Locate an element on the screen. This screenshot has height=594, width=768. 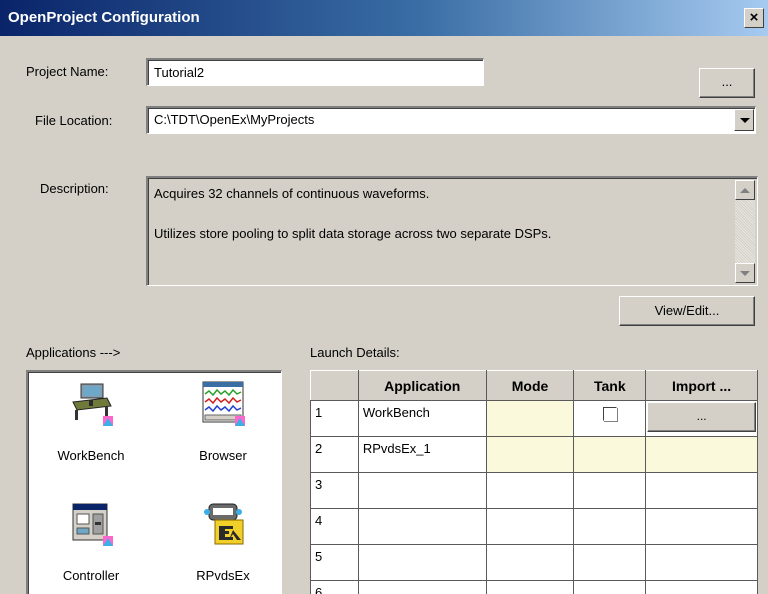
rpvdsex-icon is located at coordinates (224, 524).